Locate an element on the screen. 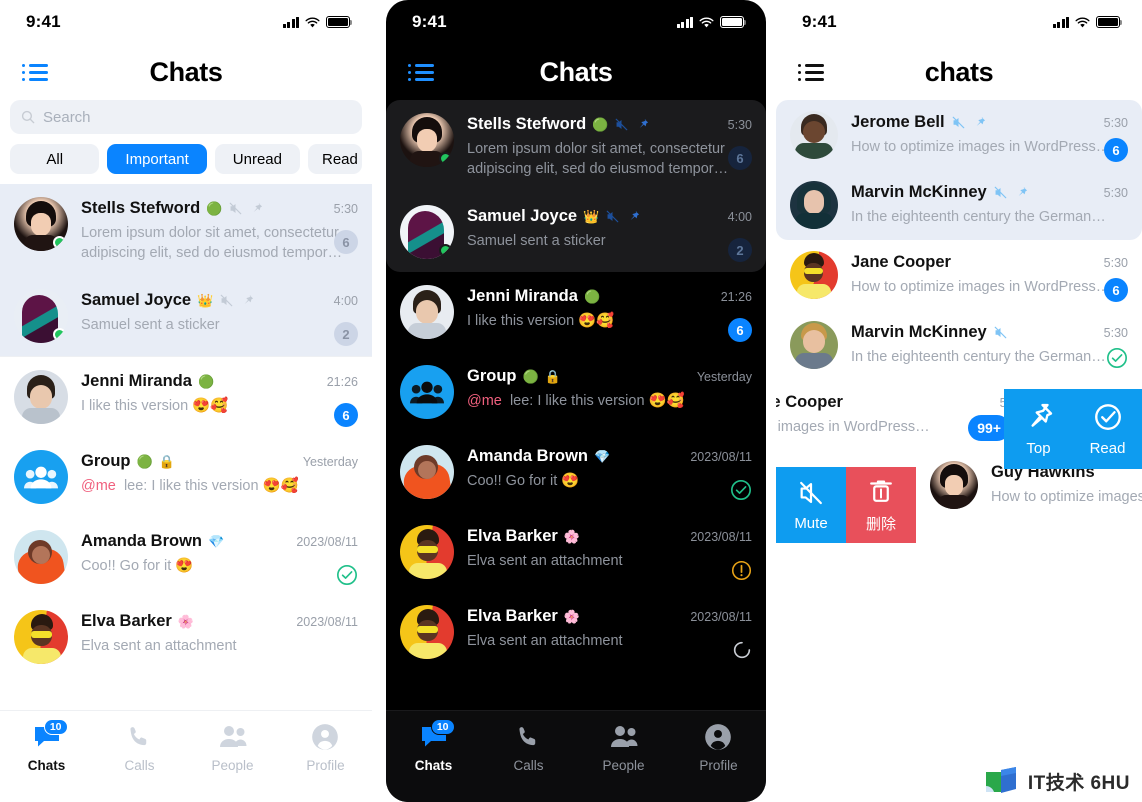 The width and height of the screenshot is (1142, 802). bottom-tab-bar-dark: 10 Chats Calls People Profile is located at coordinates (576, 756).